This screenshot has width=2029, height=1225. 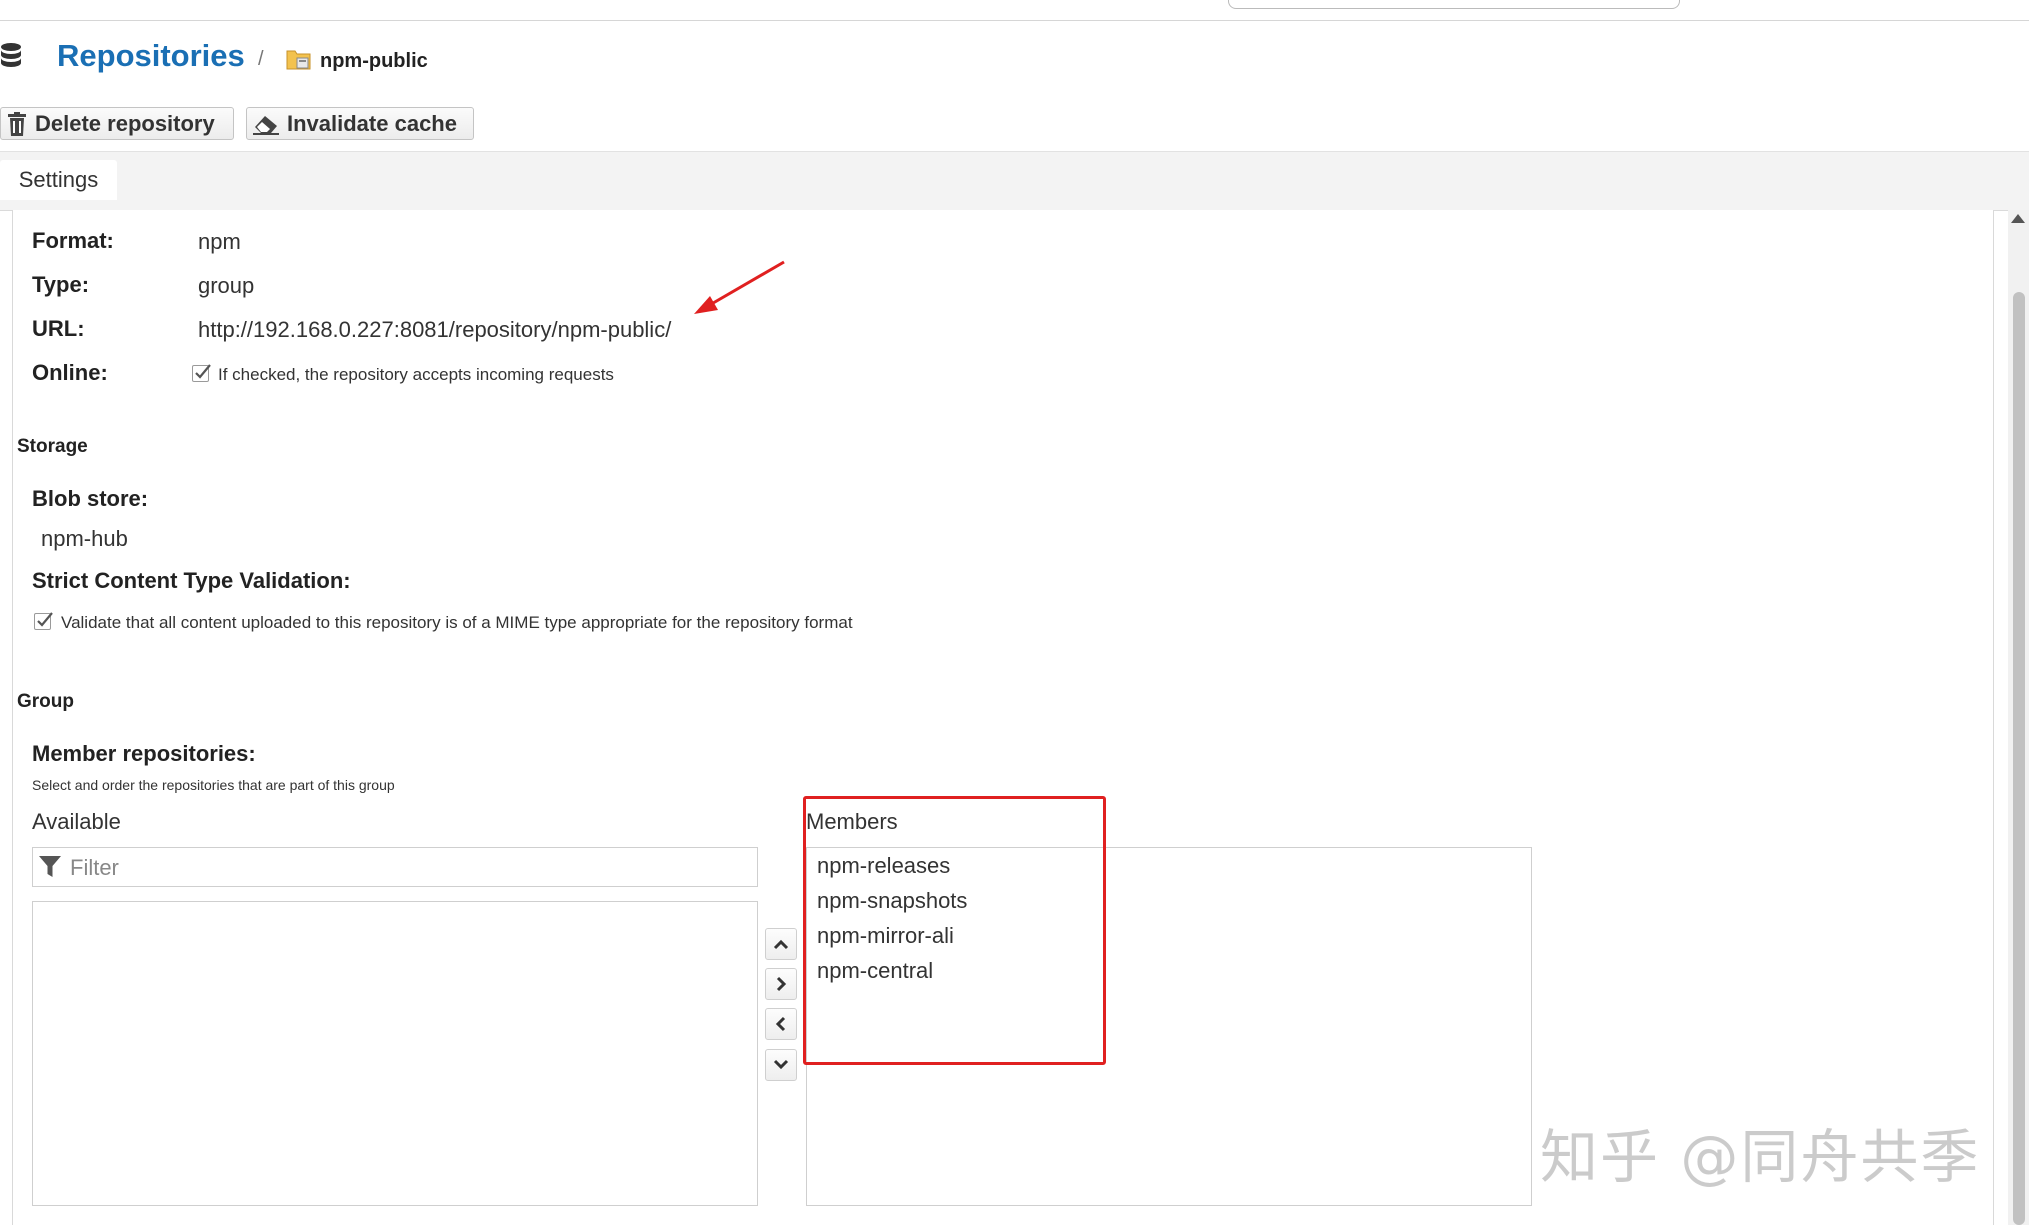 What do you see at coordinates (61, 284) in the screenshot?
I see `type-label: Type:` at bounding box center [61, 284].